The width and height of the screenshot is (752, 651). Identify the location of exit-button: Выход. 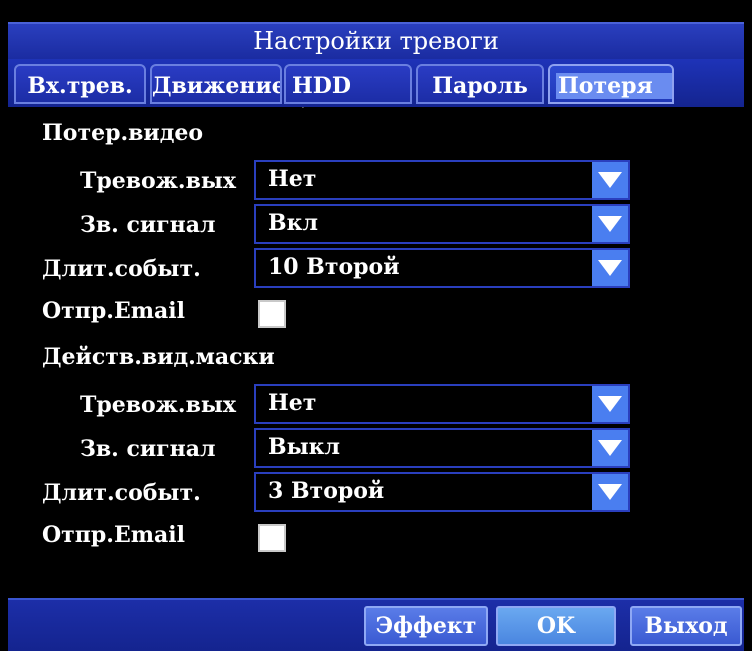
(686, 626).